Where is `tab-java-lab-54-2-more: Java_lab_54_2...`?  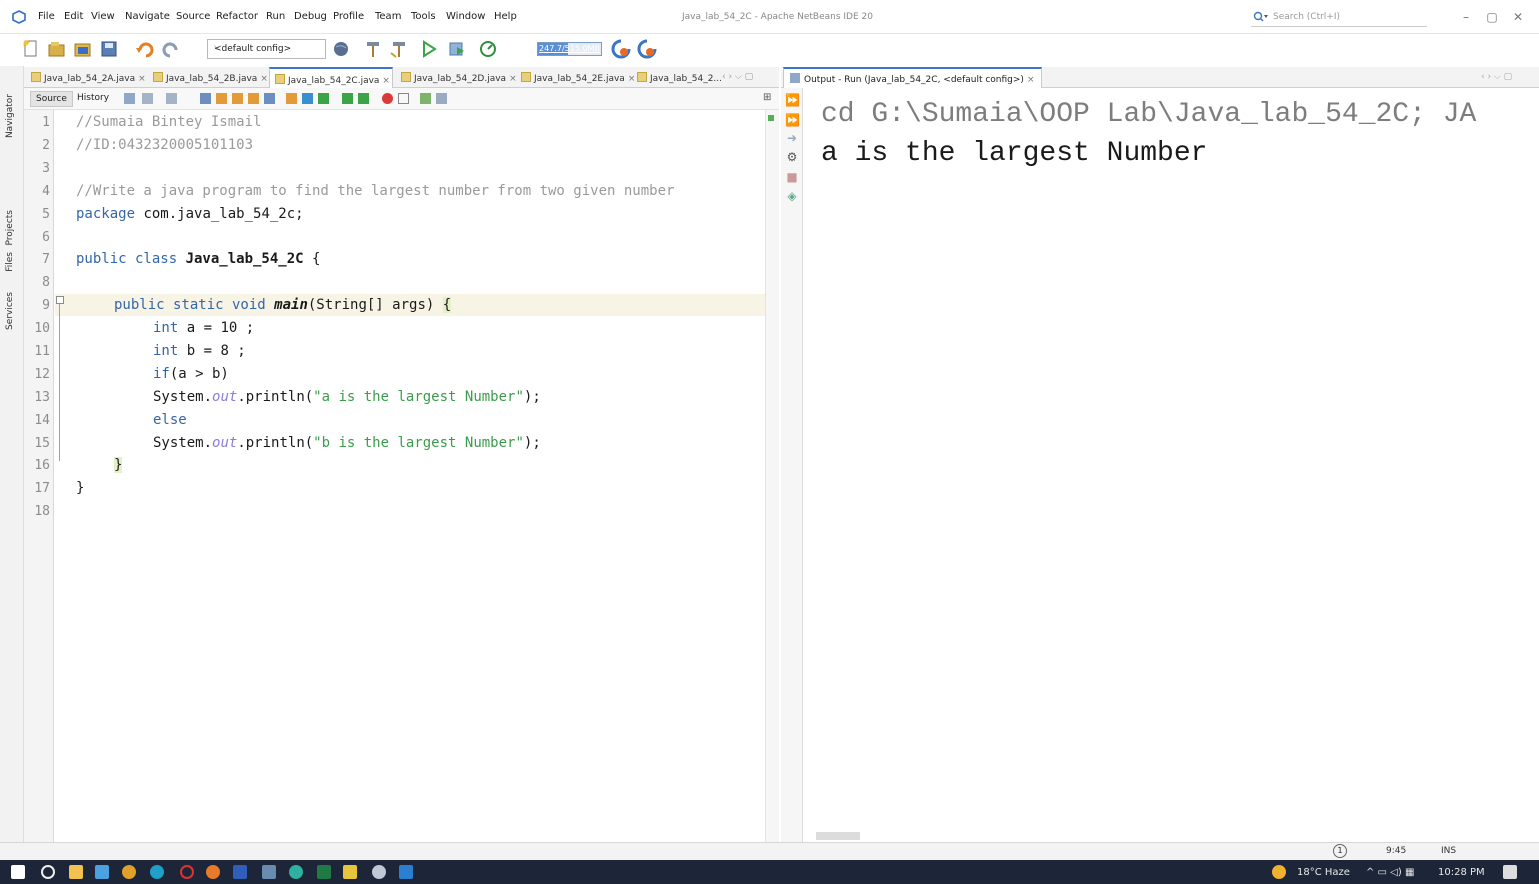 tab-java-lab-54-2-more: Java_lab_54_2... is located at coordinates (677, 77).